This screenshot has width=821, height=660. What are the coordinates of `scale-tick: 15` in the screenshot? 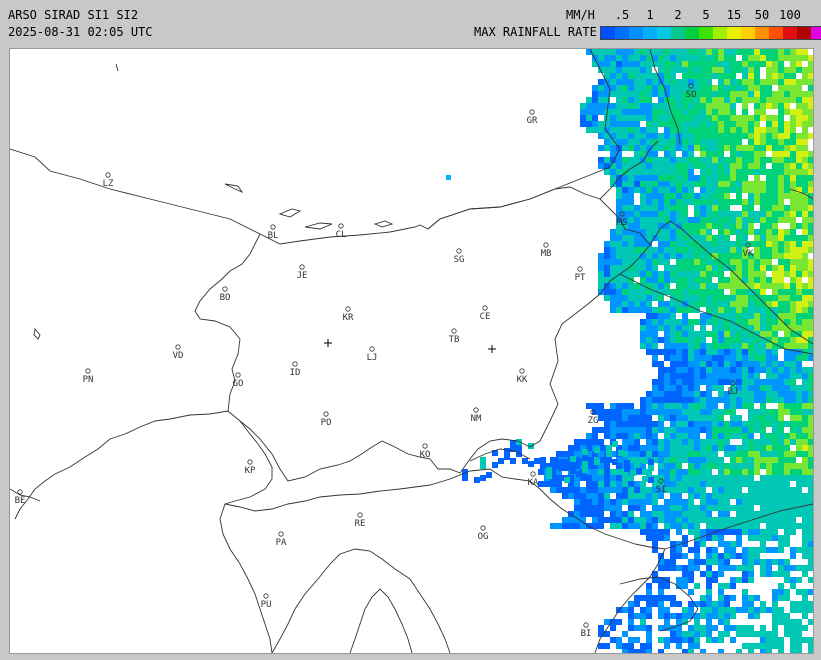 It's located at (734, 15).